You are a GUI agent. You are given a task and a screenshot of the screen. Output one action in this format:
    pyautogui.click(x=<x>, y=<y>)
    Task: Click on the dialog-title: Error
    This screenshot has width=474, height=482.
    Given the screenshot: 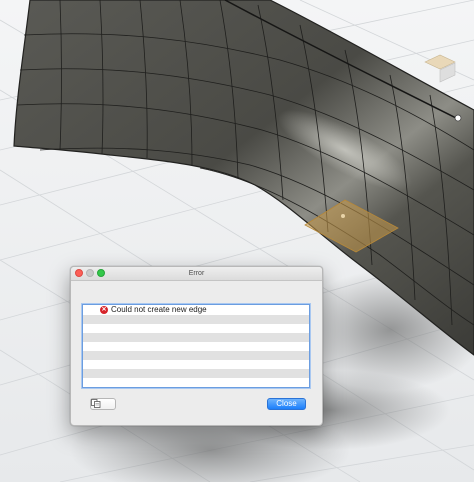 What is the action you would take?
    pyautogui.click(x=196, y=273)
    